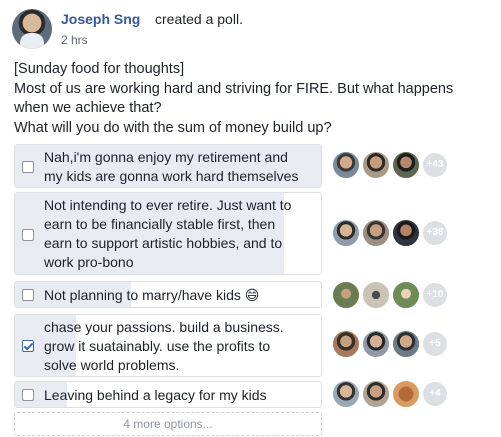  What do you see at coordinates (163, 243) in the screenshot?
I see `poll-option-label-line: earn to support artistic hobbies, and to` at bounding box center [163, 243].